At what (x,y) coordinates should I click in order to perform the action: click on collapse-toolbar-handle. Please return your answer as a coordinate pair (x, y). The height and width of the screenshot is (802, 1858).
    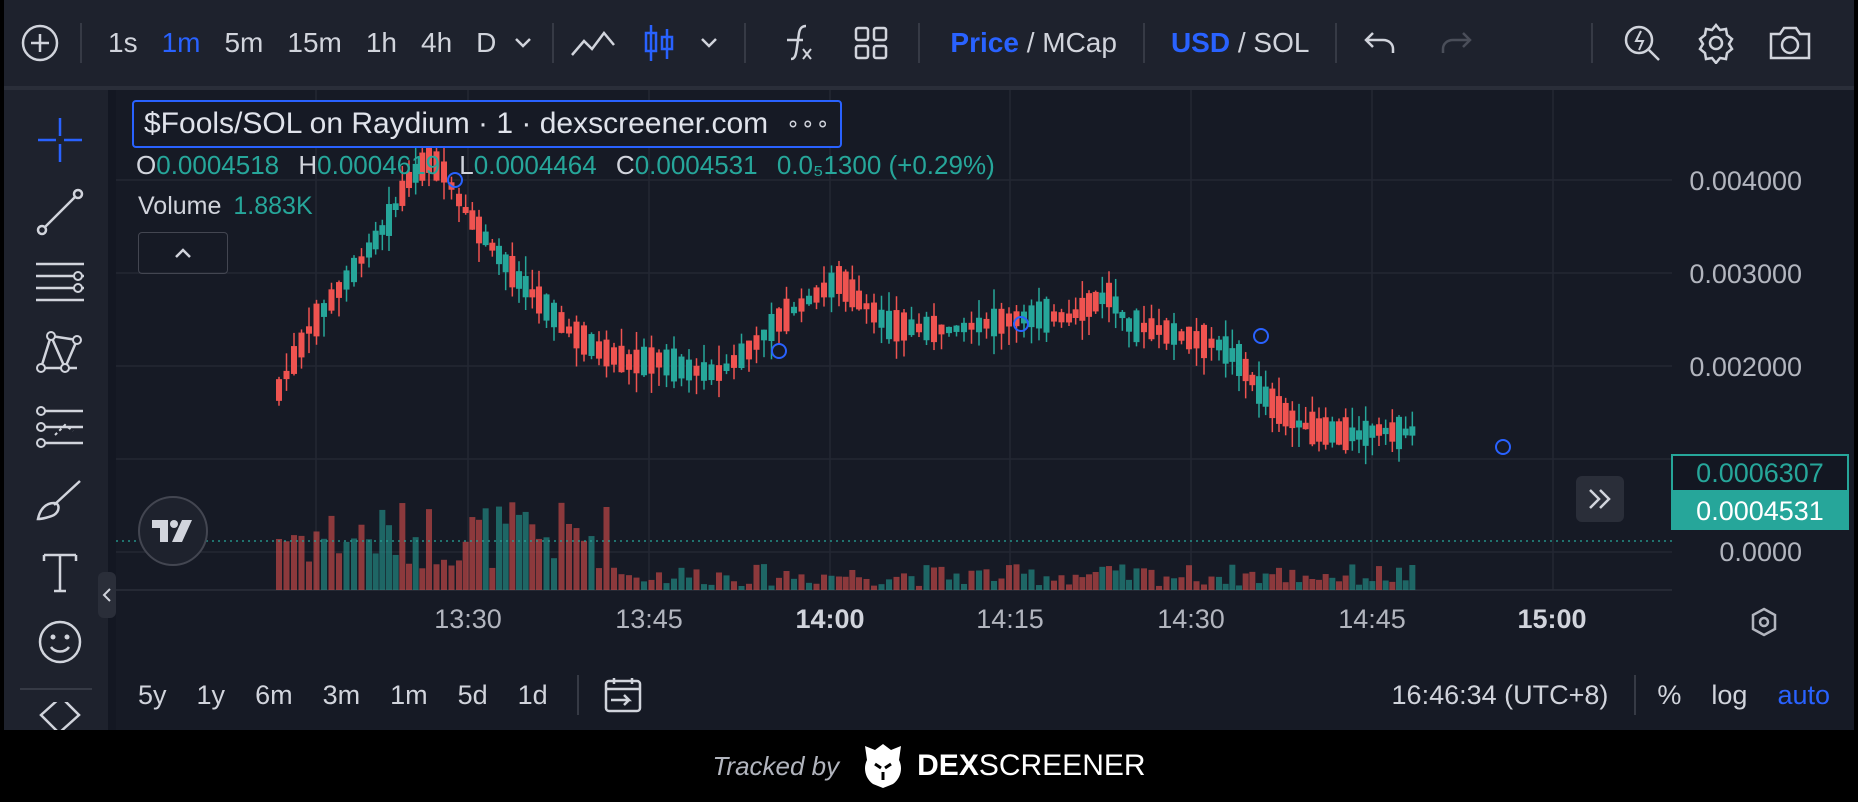
    Looking at the image, I should click on (107, 595).